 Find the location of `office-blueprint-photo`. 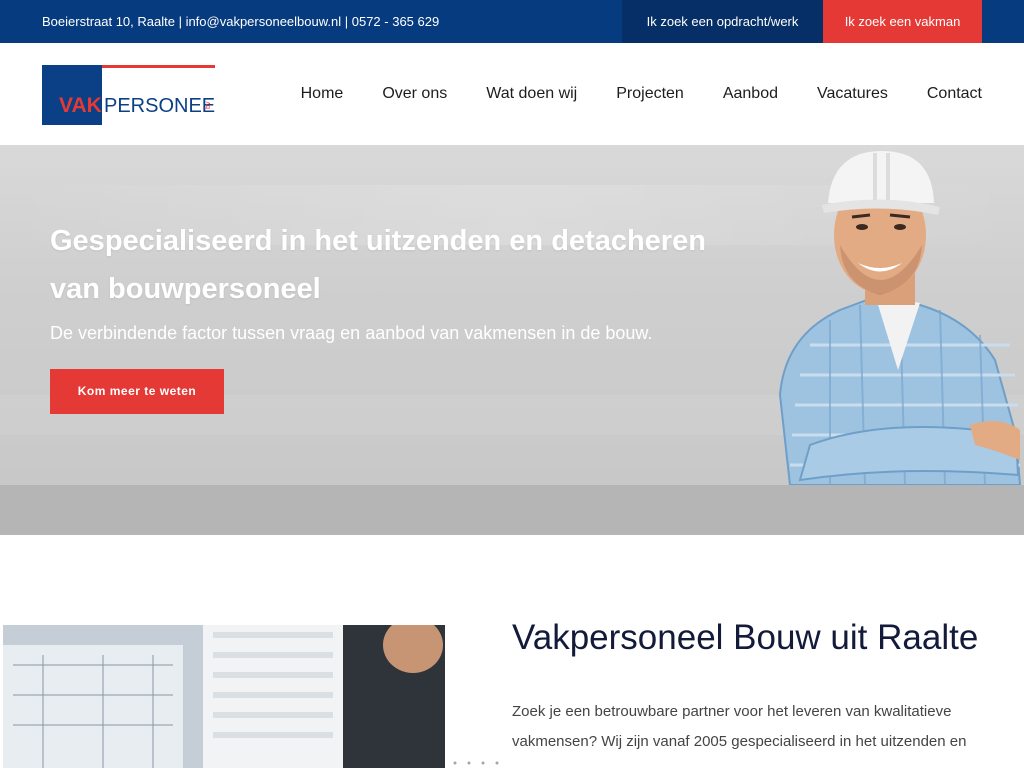

office-blueprint-photo is located at coordinates (224, 696).